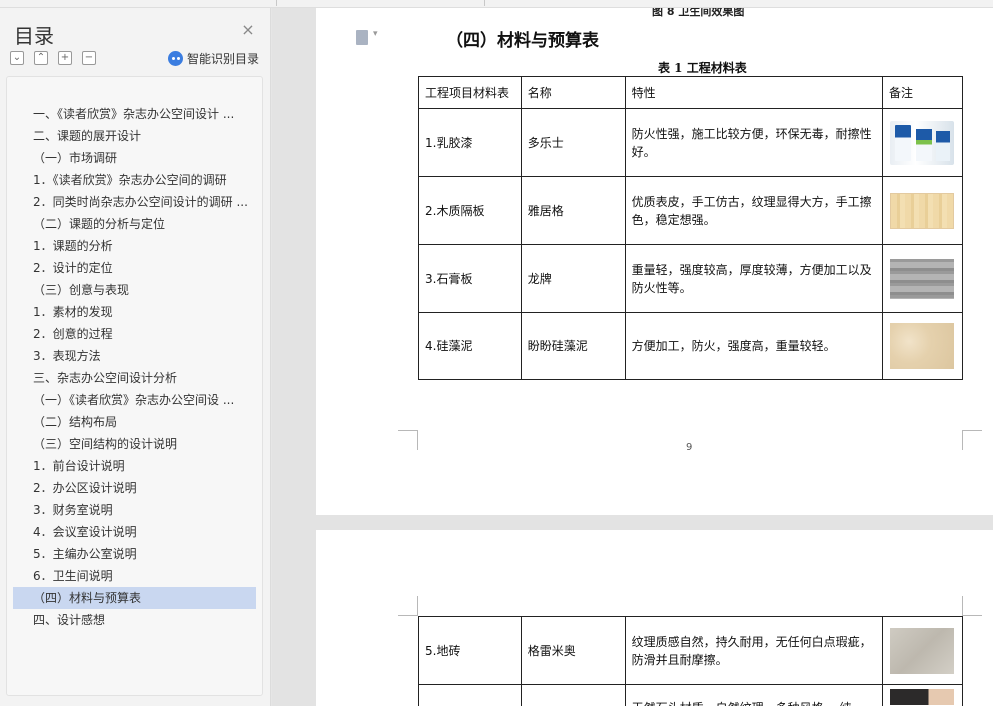 The image size is (993, 706). What do you see at coordinates (134, 488) in the screenshot?
I see `toc-item: 2．办公区设计说明` at bounding box center [134, 488].